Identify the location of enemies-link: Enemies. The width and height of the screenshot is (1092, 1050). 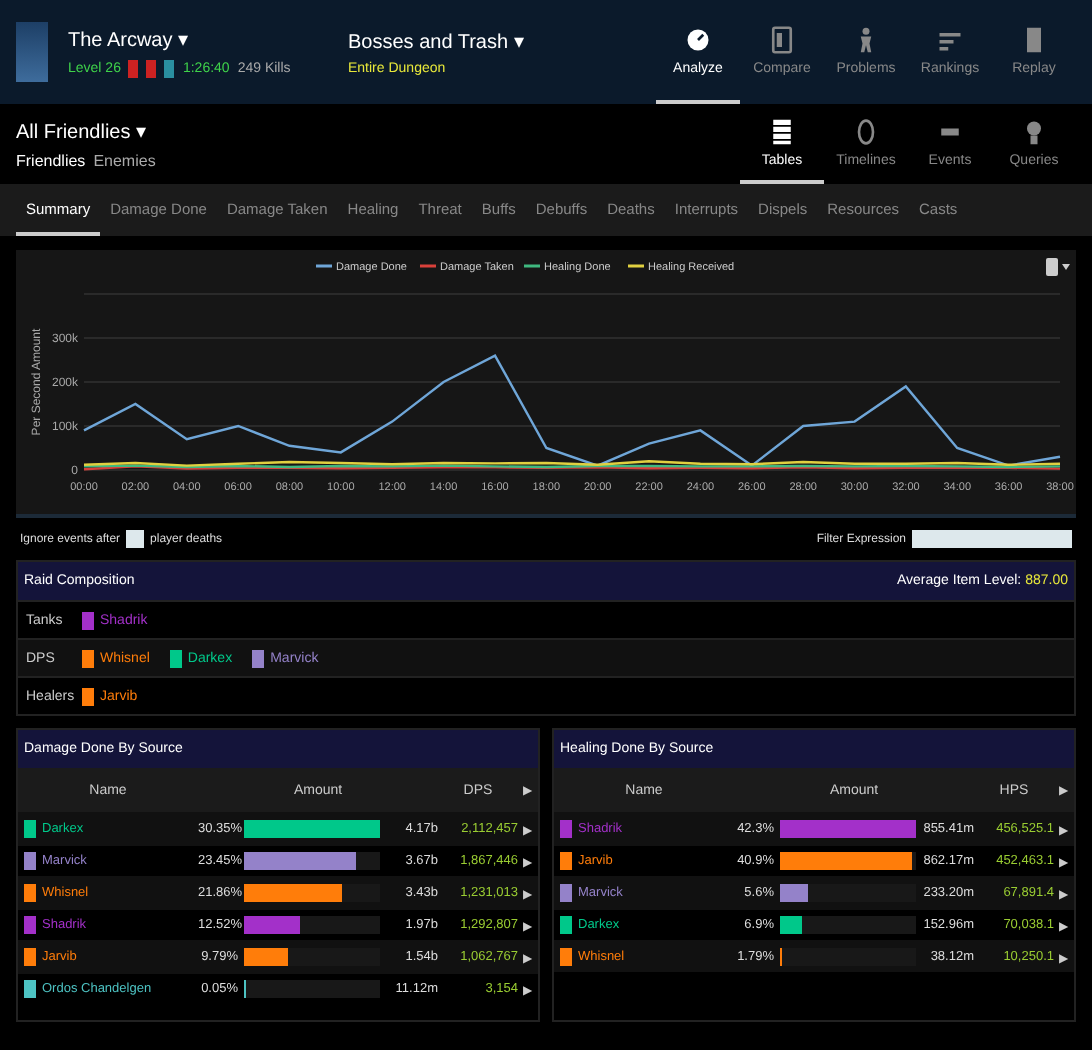
(124, 160).